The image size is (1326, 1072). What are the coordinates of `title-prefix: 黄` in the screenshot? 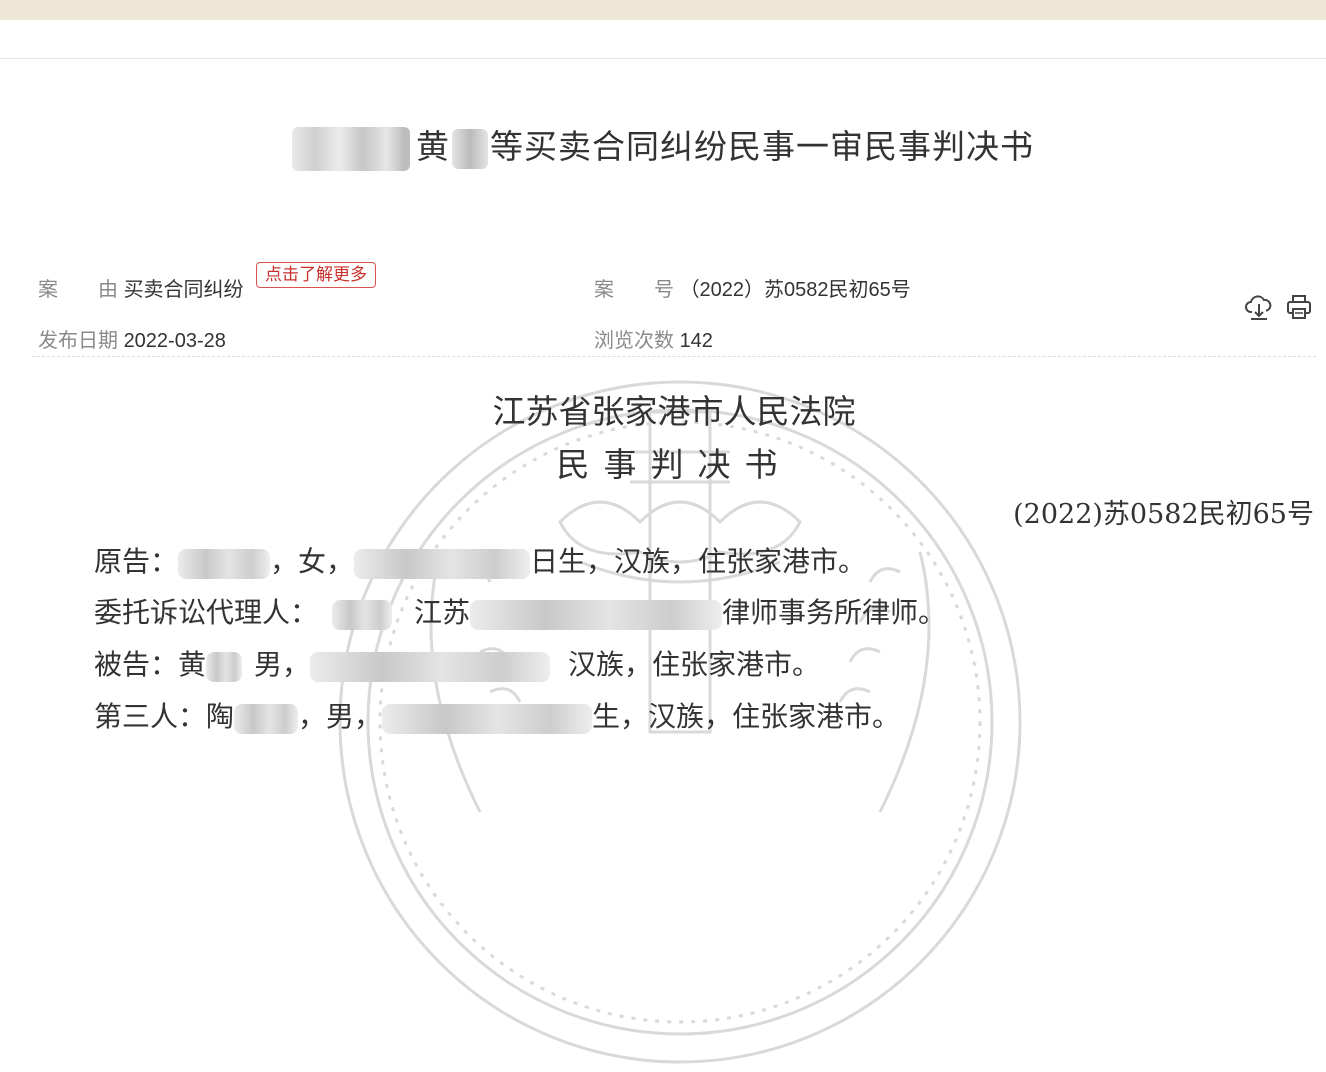 It's located at (433, 146).